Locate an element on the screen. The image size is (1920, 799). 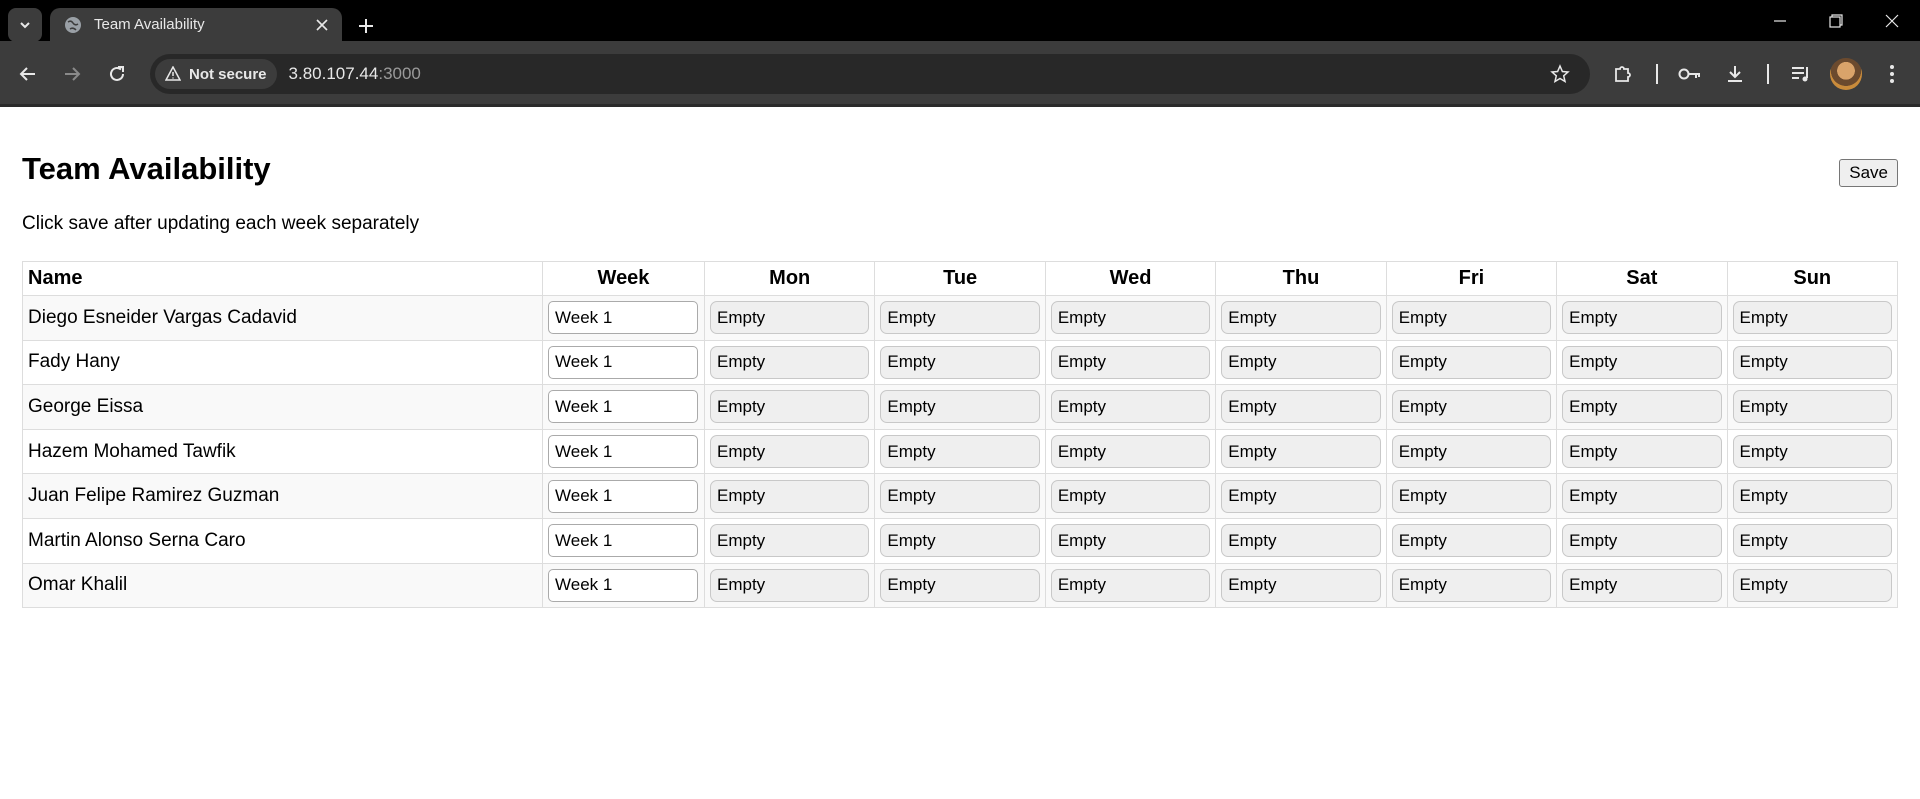
close-window-icon is located at coordinates (1892, 20).